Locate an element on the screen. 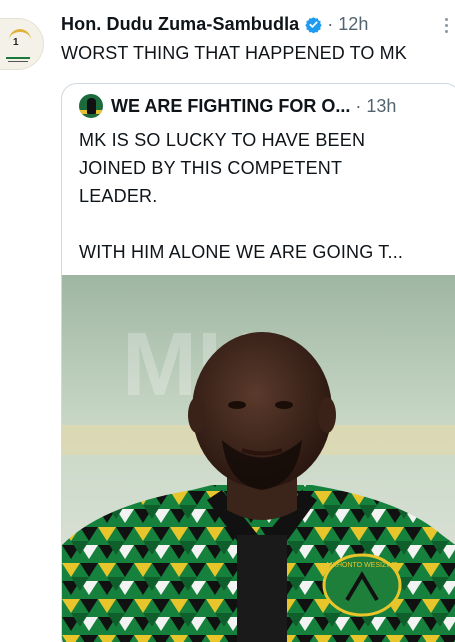 Image resolution: width=455 pixels, height=642 pixels. quoted-line-3: LEADER. is located at coordinates (118, 196).